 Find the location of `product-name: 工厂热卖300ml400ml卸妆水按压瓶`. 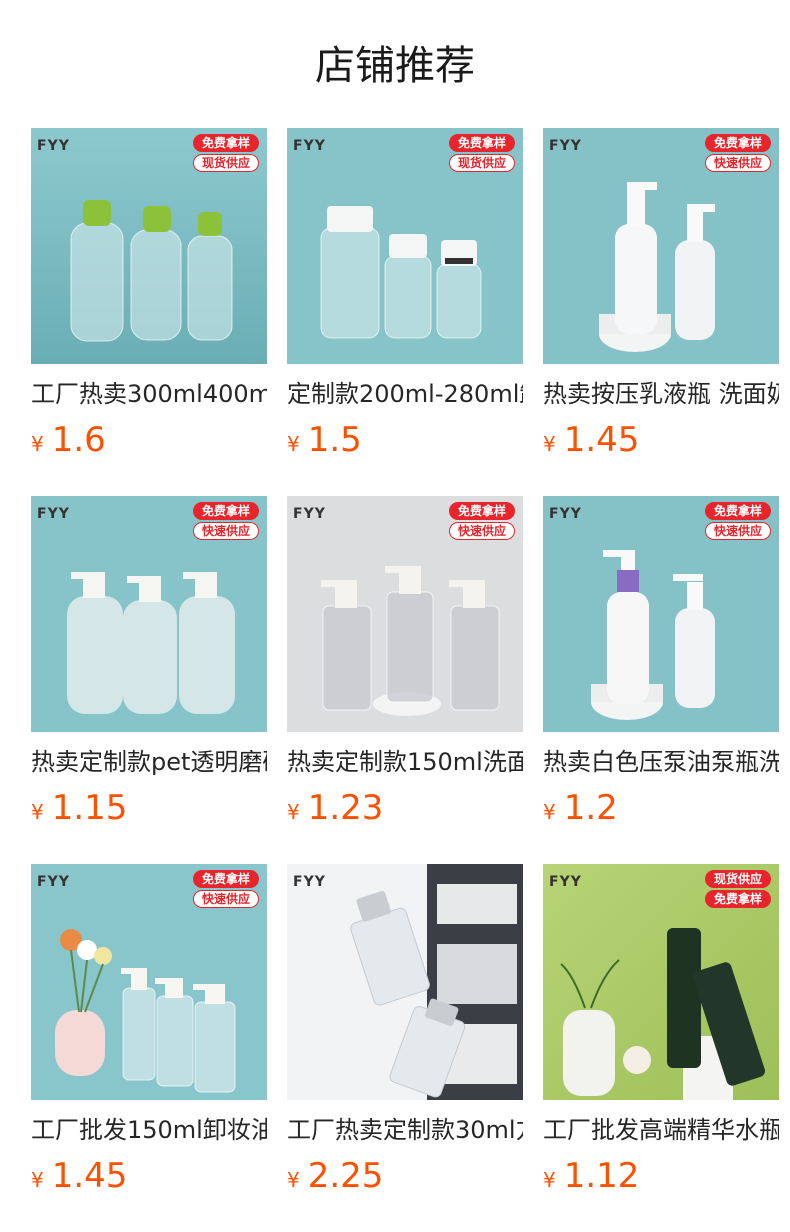

product-name: 工厂热卖300ml400ml卸妆水按压瓶 is located at coordinates (149, 394).